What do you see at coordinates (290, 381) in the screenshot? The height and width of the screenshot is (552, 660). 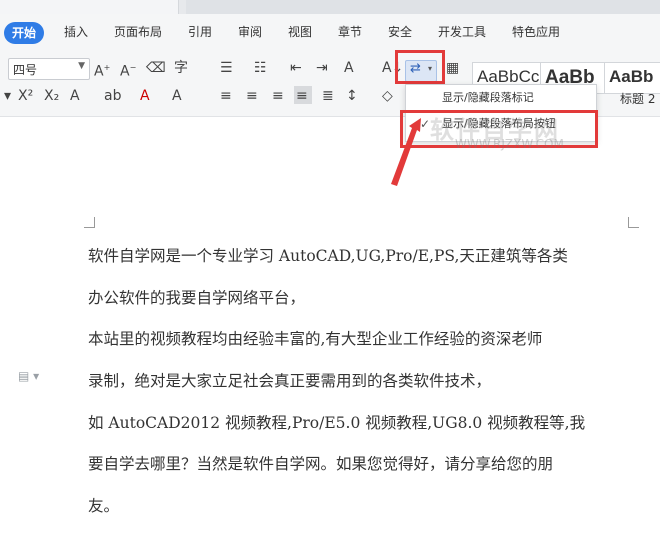 I see `doc-line-4: 录制，绝对是大家立足社会真正要需用到的各类软件技术，` at bounding box center [290, 381].